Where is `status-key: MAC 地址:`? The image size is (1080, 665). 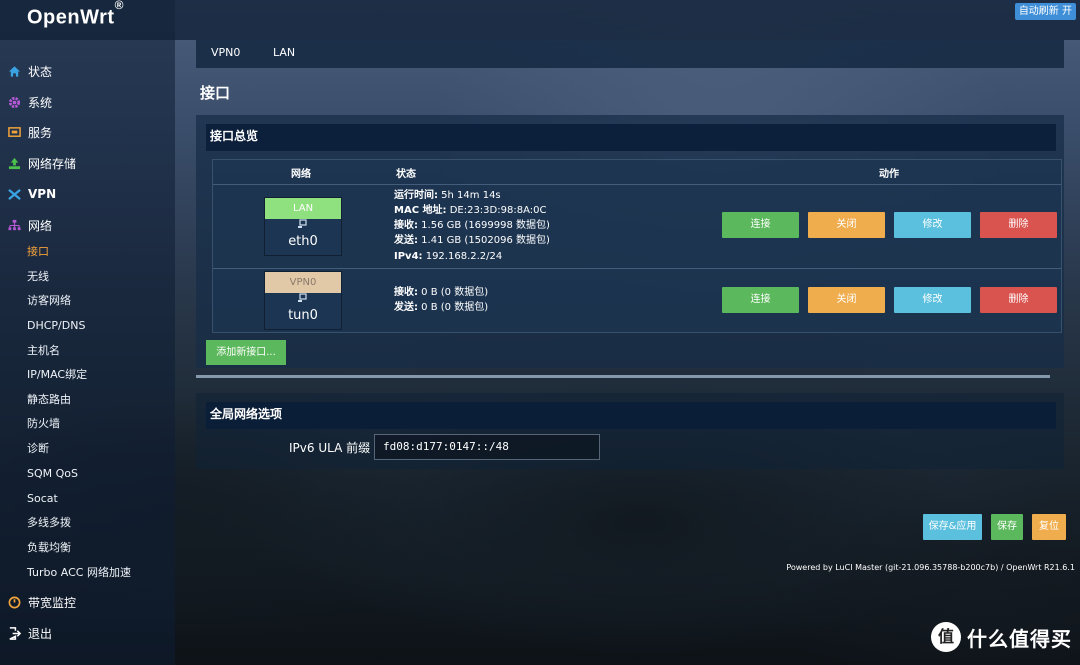
status-key: MAC 地址: is located at coordinates (420, 210).